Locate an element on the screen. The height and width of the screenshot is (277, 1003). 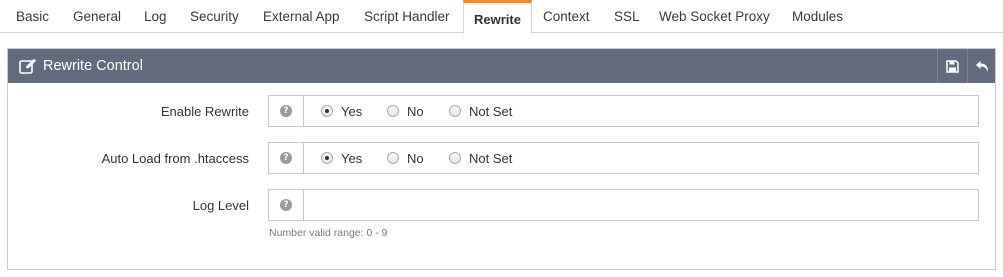
log-level-help: ? is located at coordinates (286, 205).